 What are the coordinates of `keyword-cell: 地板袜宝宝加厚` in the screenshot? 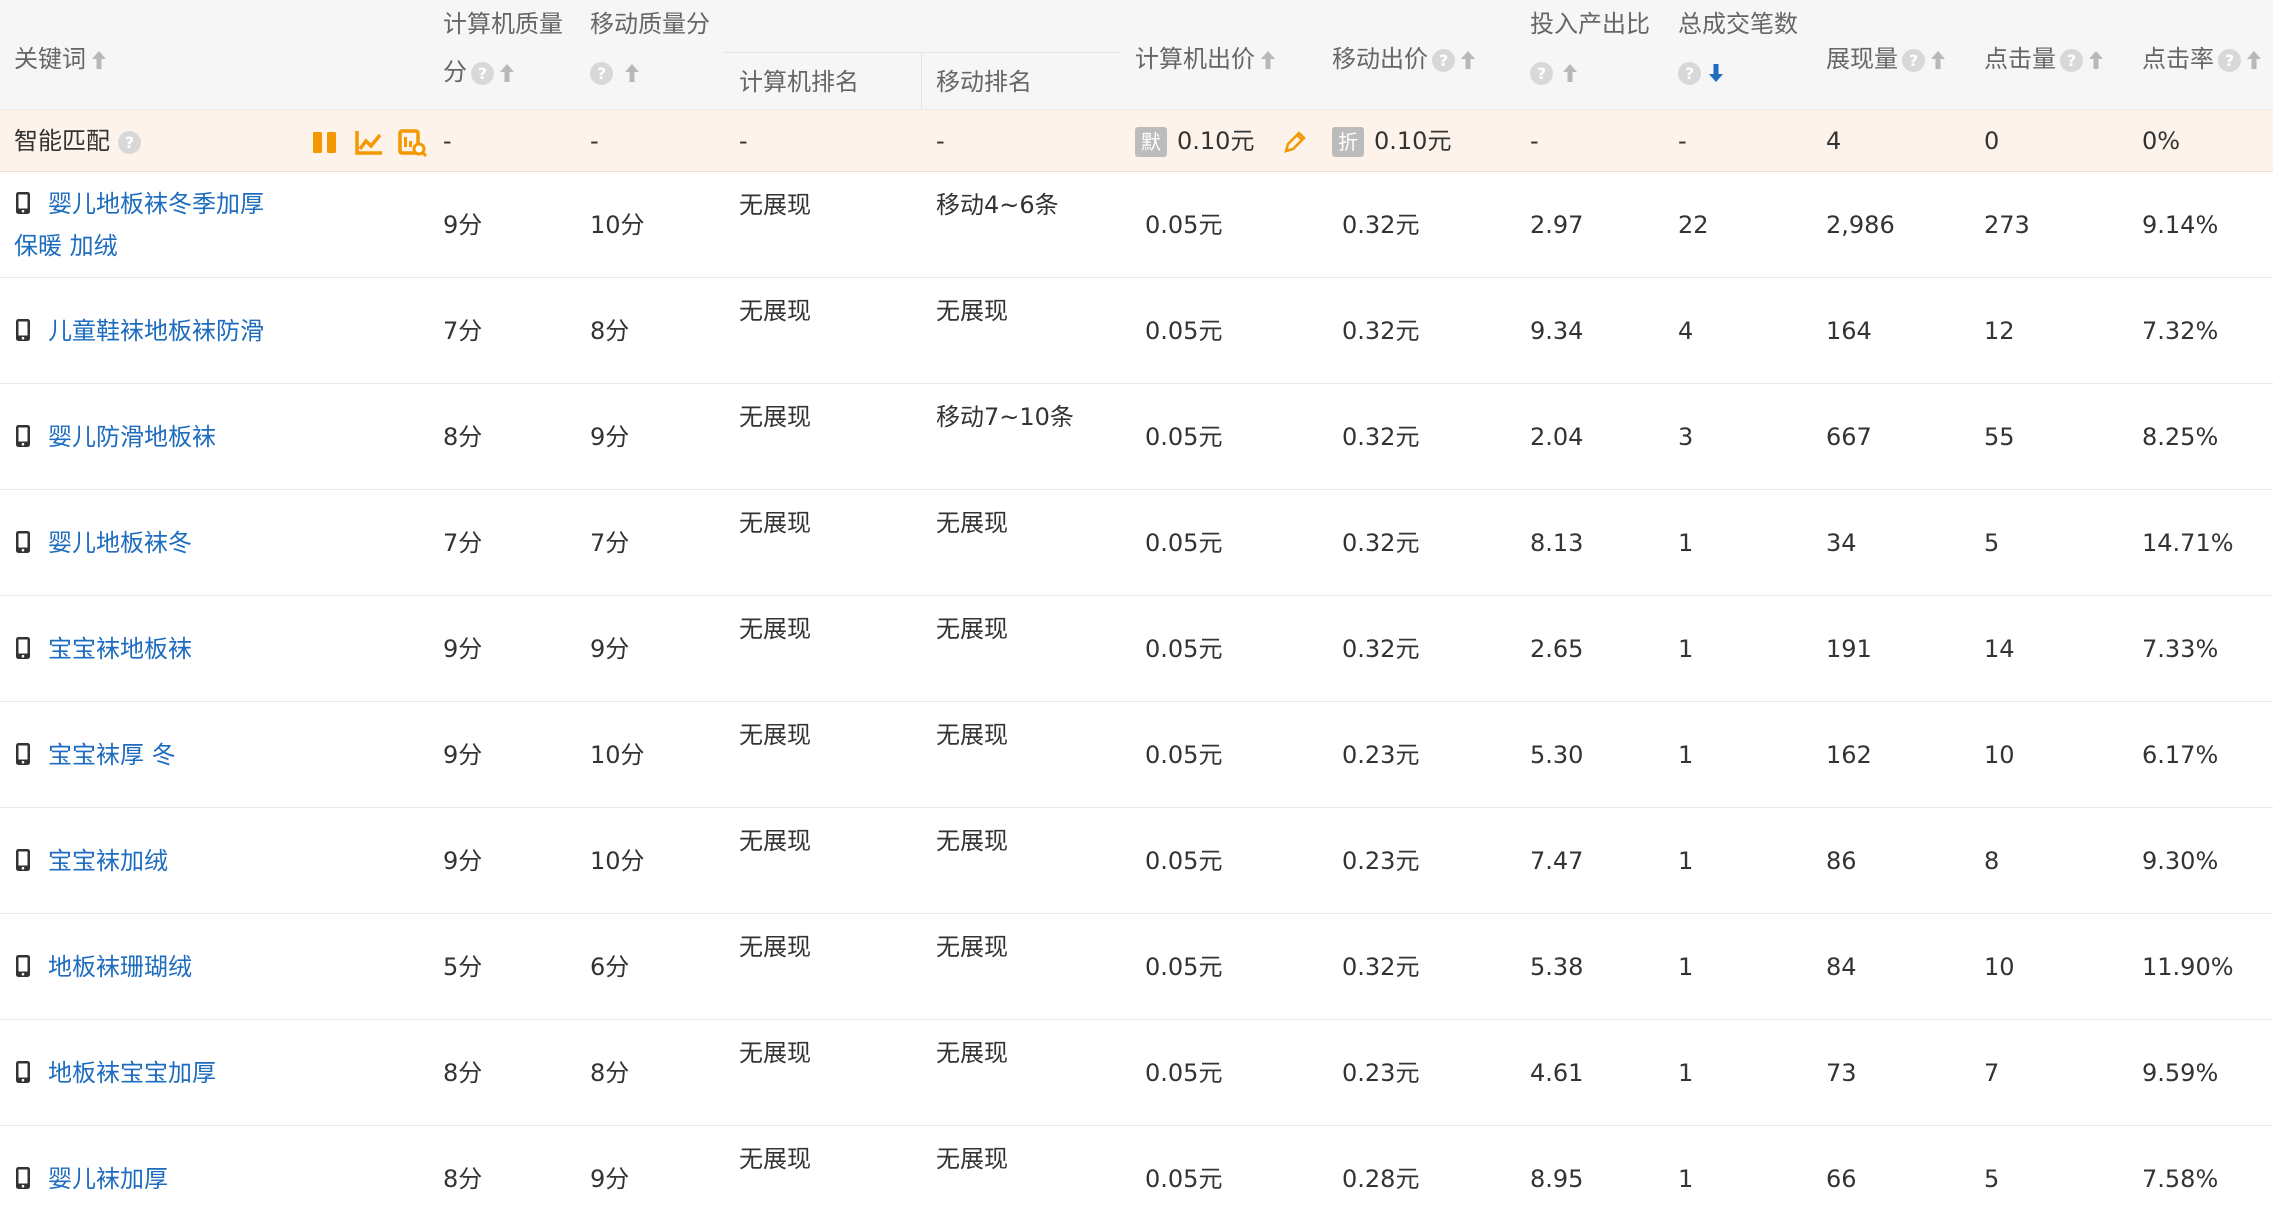 It's located at (139, 1073).